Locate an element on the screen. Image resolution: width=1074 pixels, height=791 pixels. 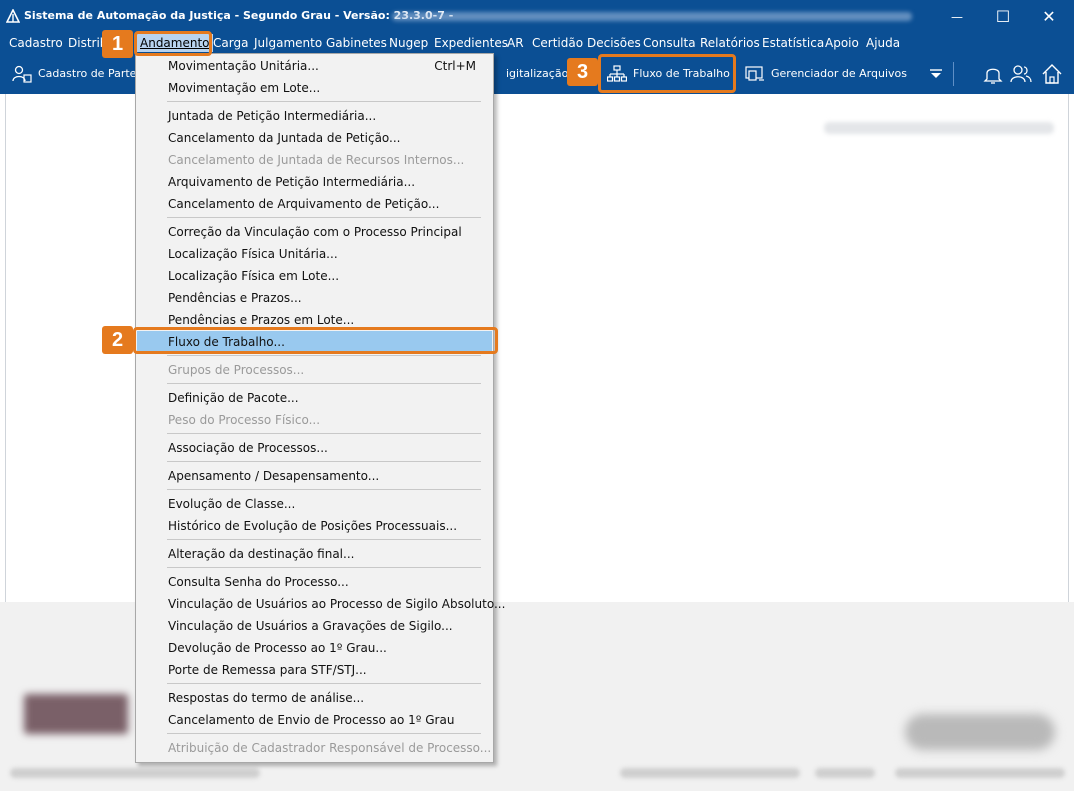
redacted-status-left is located at coordinates (135, 773).